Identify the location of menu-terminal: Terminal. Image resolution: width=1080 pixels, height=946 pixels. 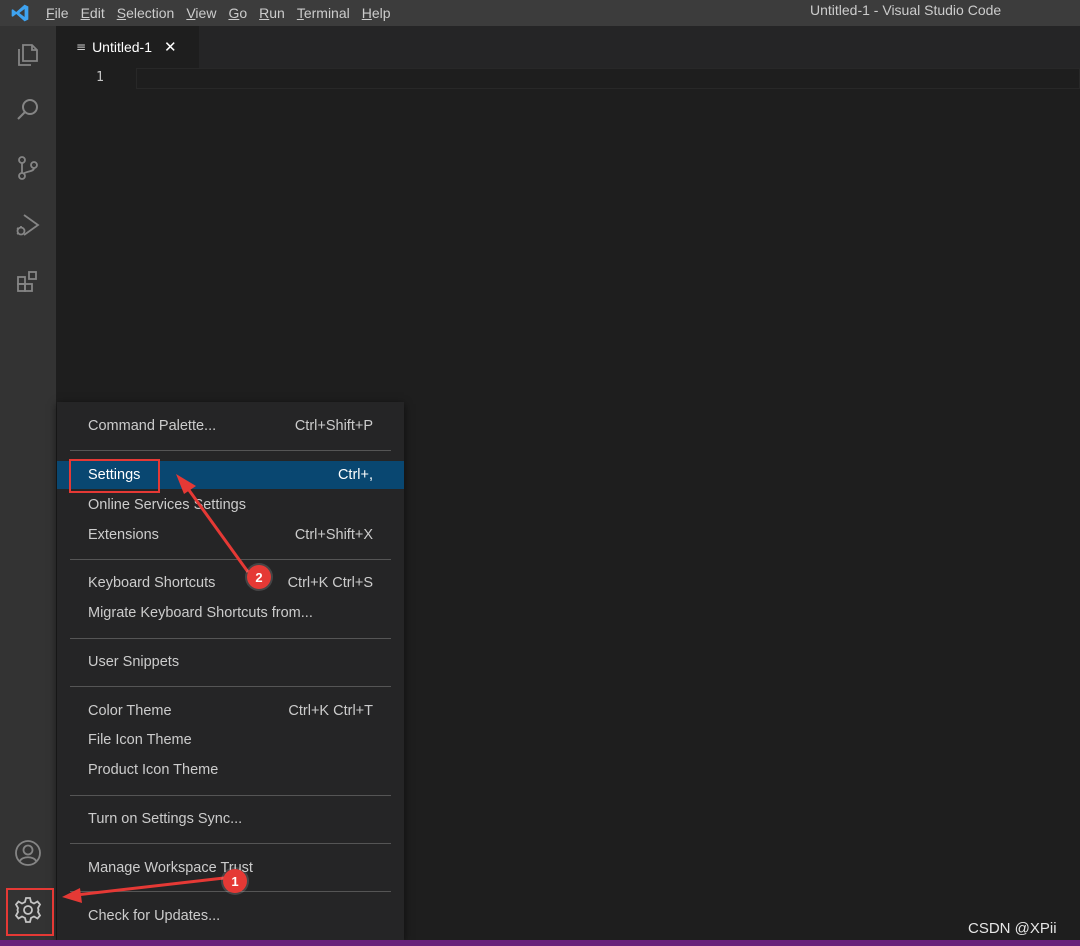
(323, 13).